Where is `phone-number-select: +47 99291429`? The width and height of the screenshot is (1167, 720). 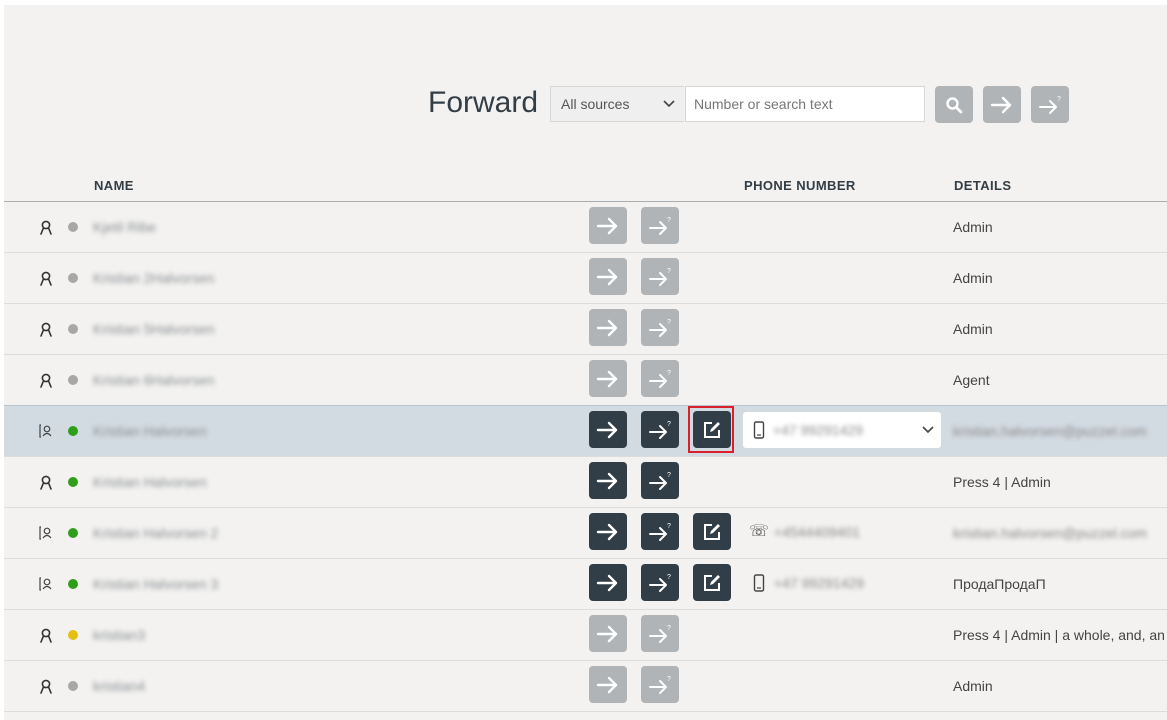 phone-number-select: +47 99291429 is located at coordinates (842, 430).